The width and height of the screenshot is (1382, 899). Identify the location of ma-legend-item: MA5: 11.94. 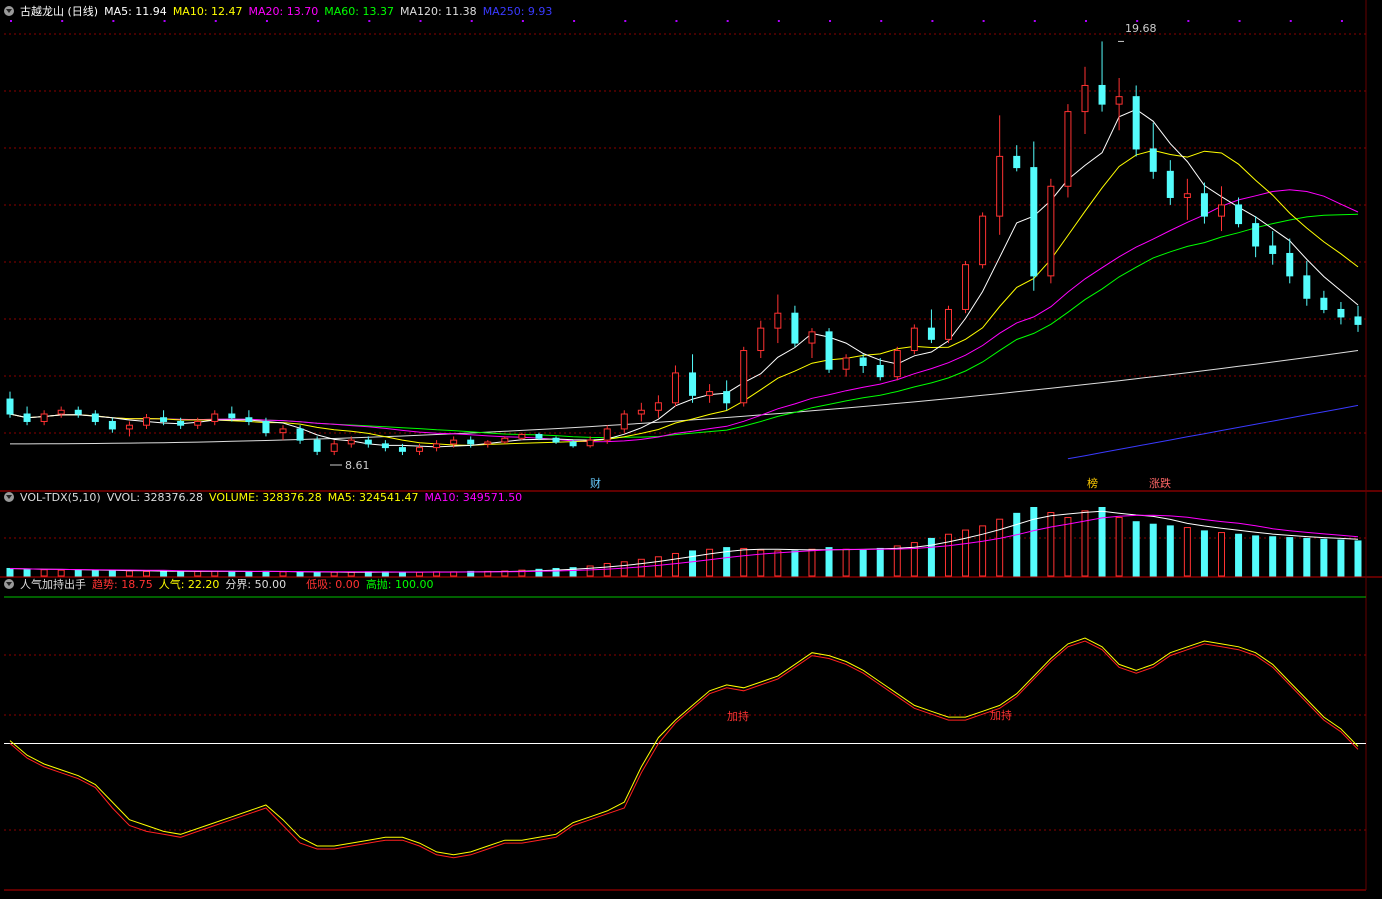
(135, 11).